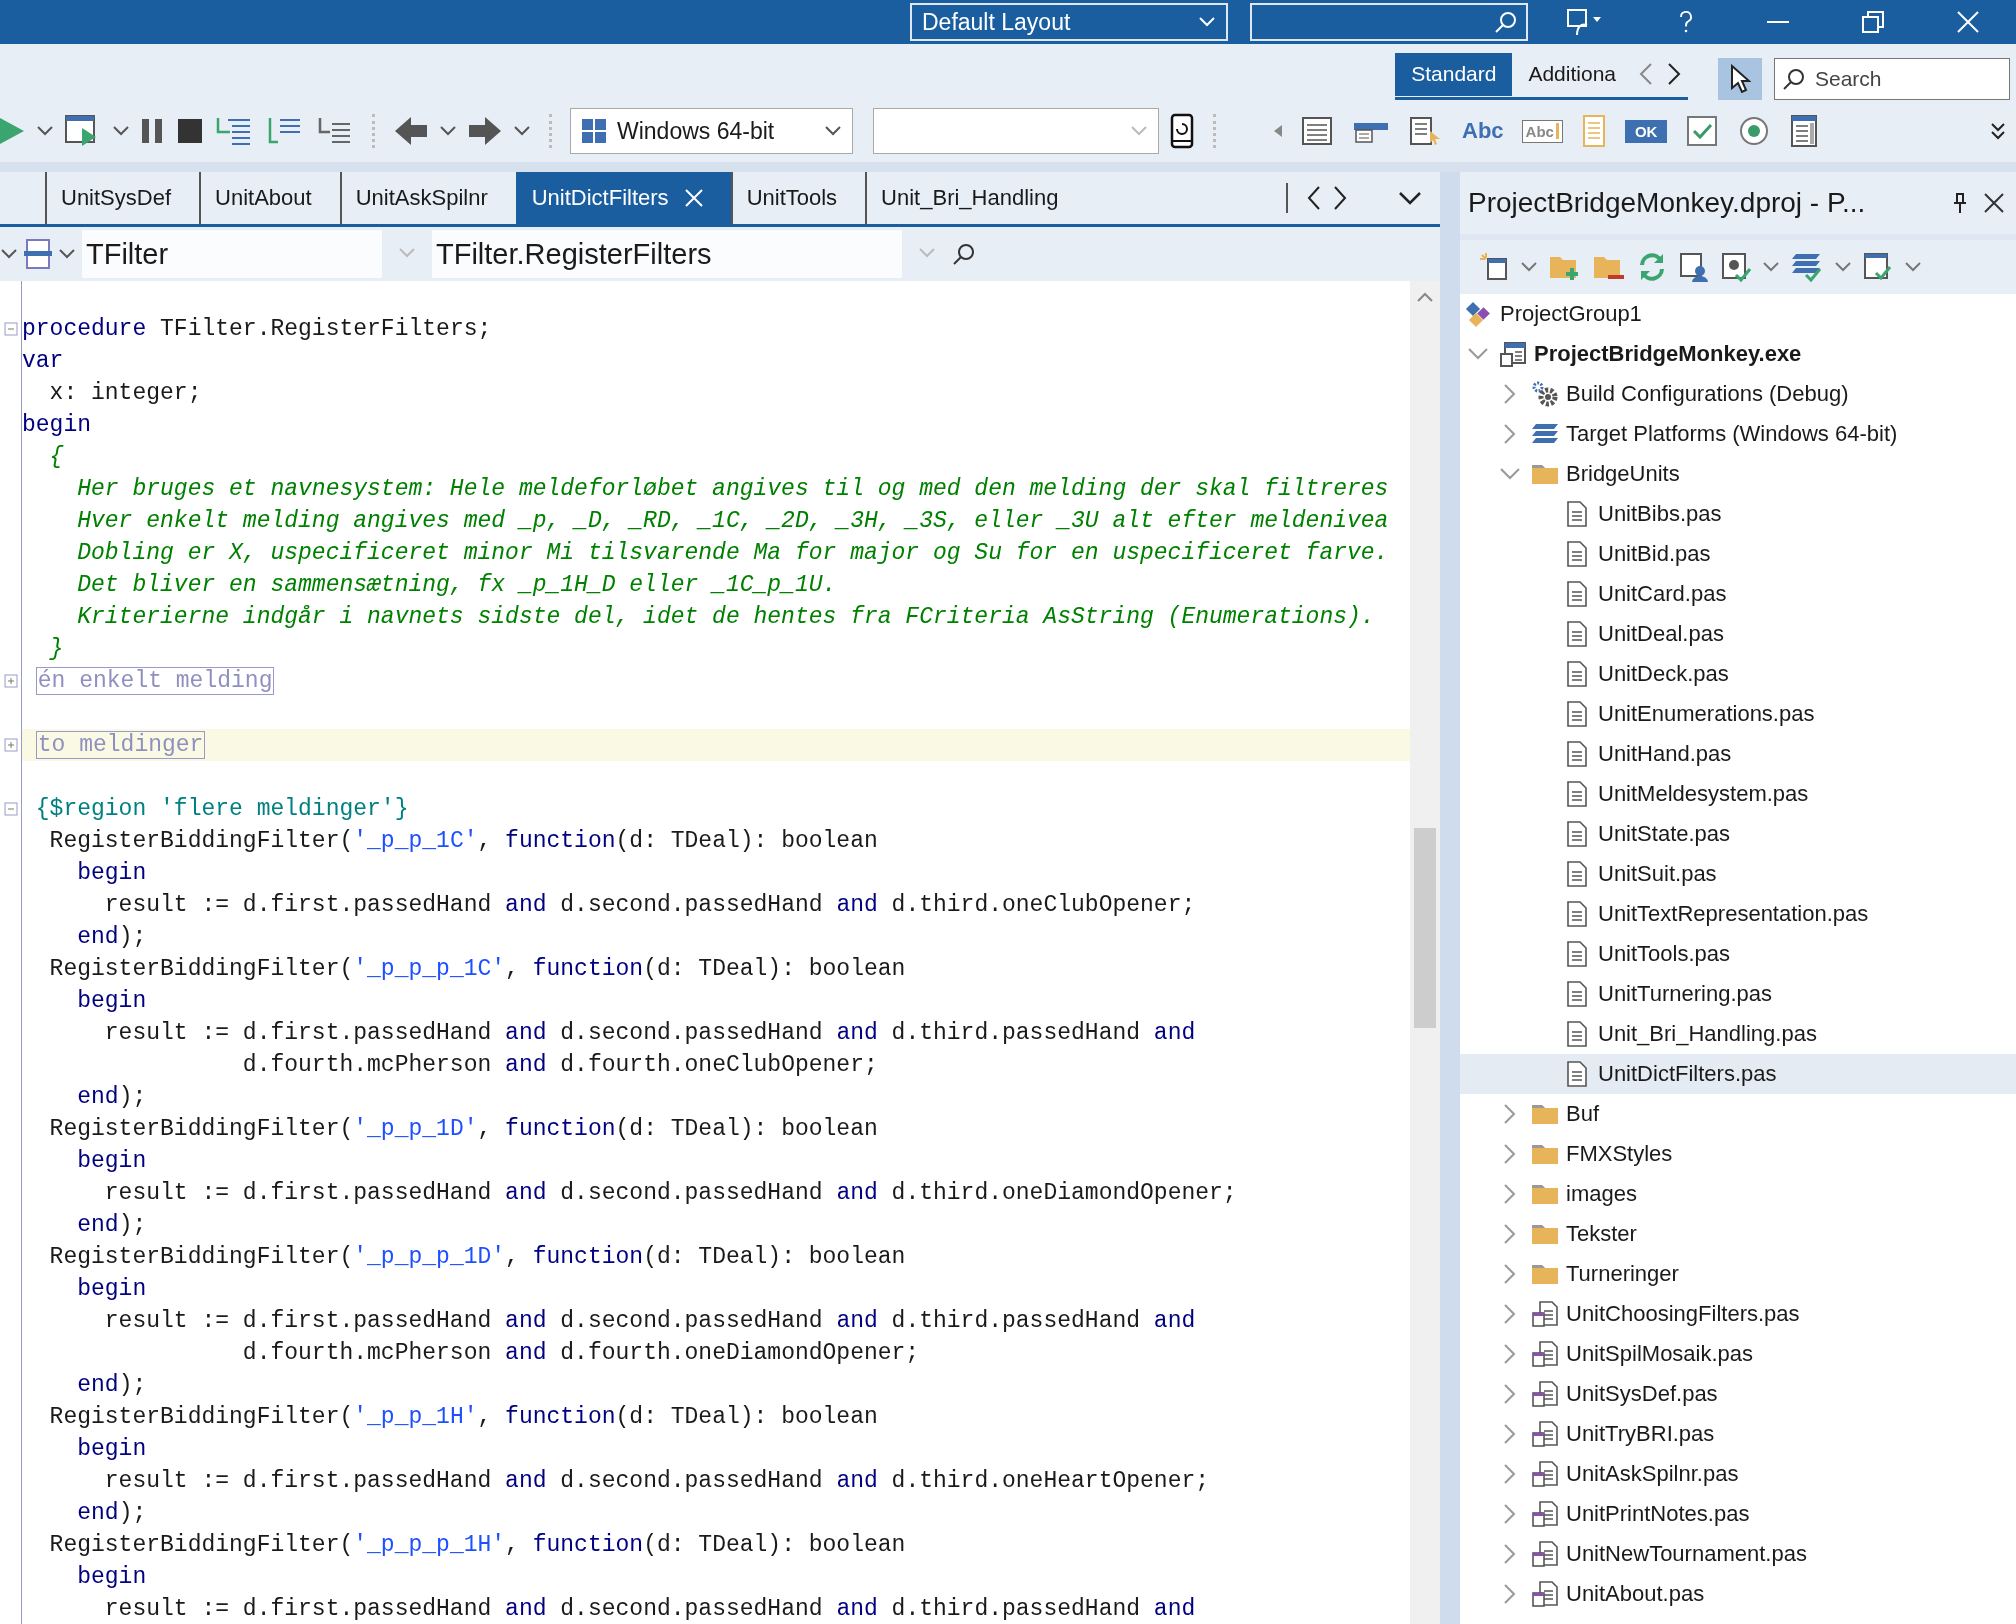 Image resolution: width=2016 pixels, height=1624 pixels. What do you see at coordinates (1702, 131) in the screenshot?
I see `checkbox-icon` at bounding box center [1702, 131].